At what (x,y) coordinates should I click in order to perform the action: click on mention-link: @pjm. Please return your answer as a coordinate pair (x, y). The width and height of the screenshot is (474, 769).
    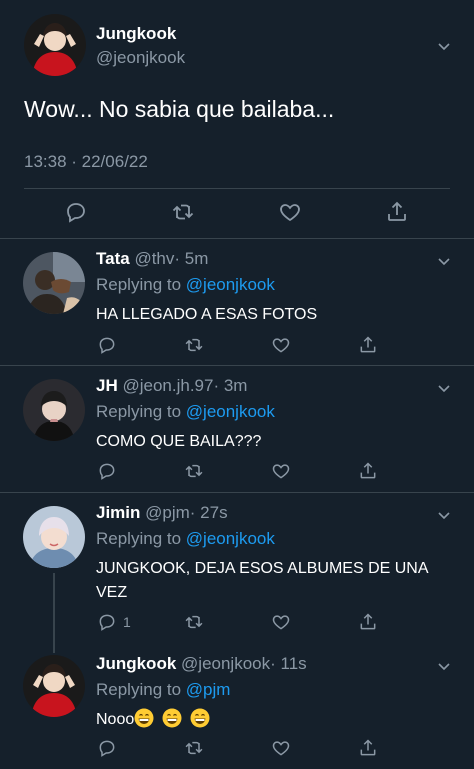
    Looking at the image, I should click on (208, 689).